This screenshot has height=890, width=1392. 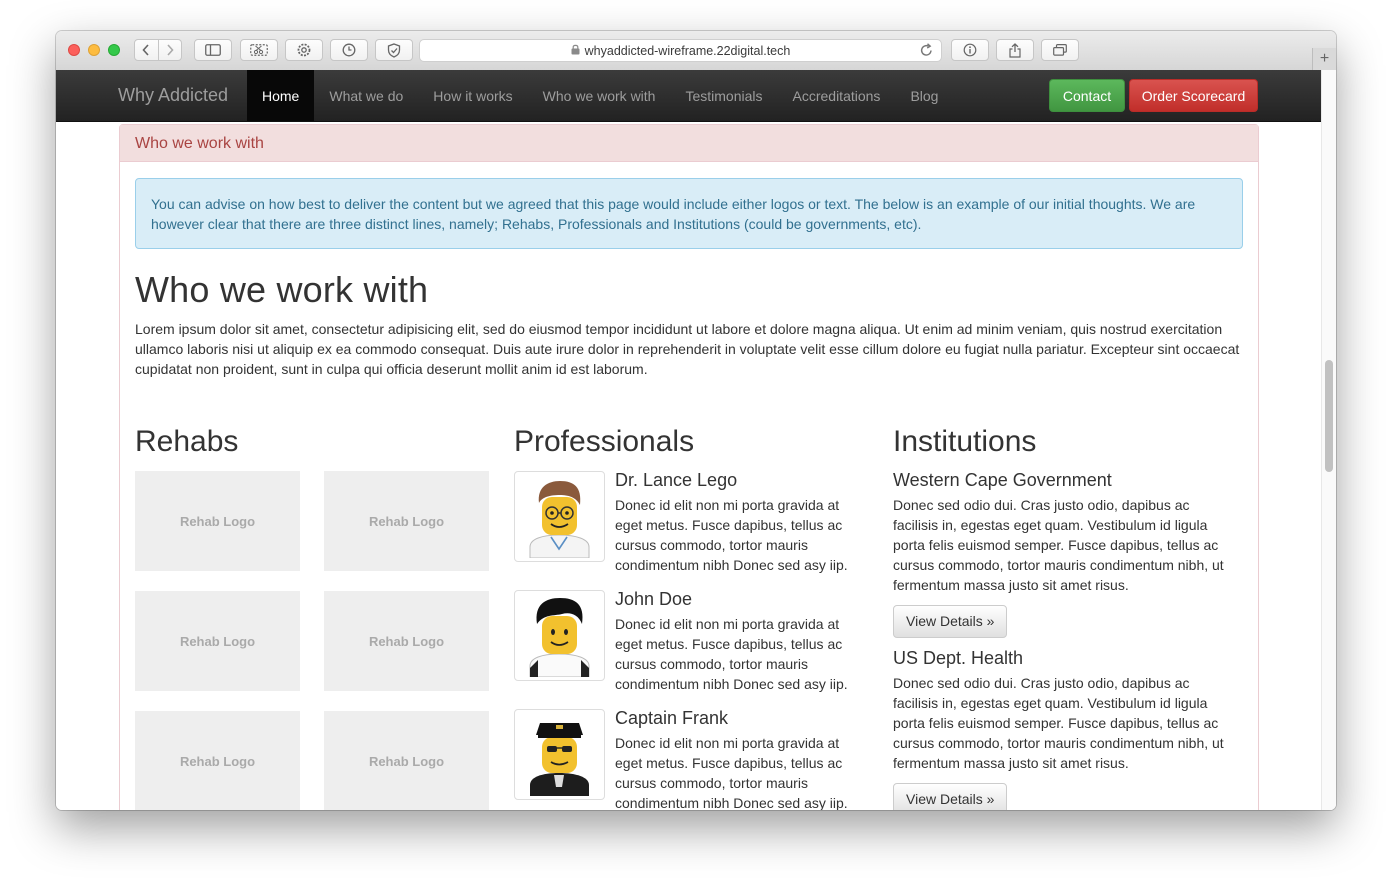 I want to click on institution-name: US Dept. Health, so click(x=958, y=658).